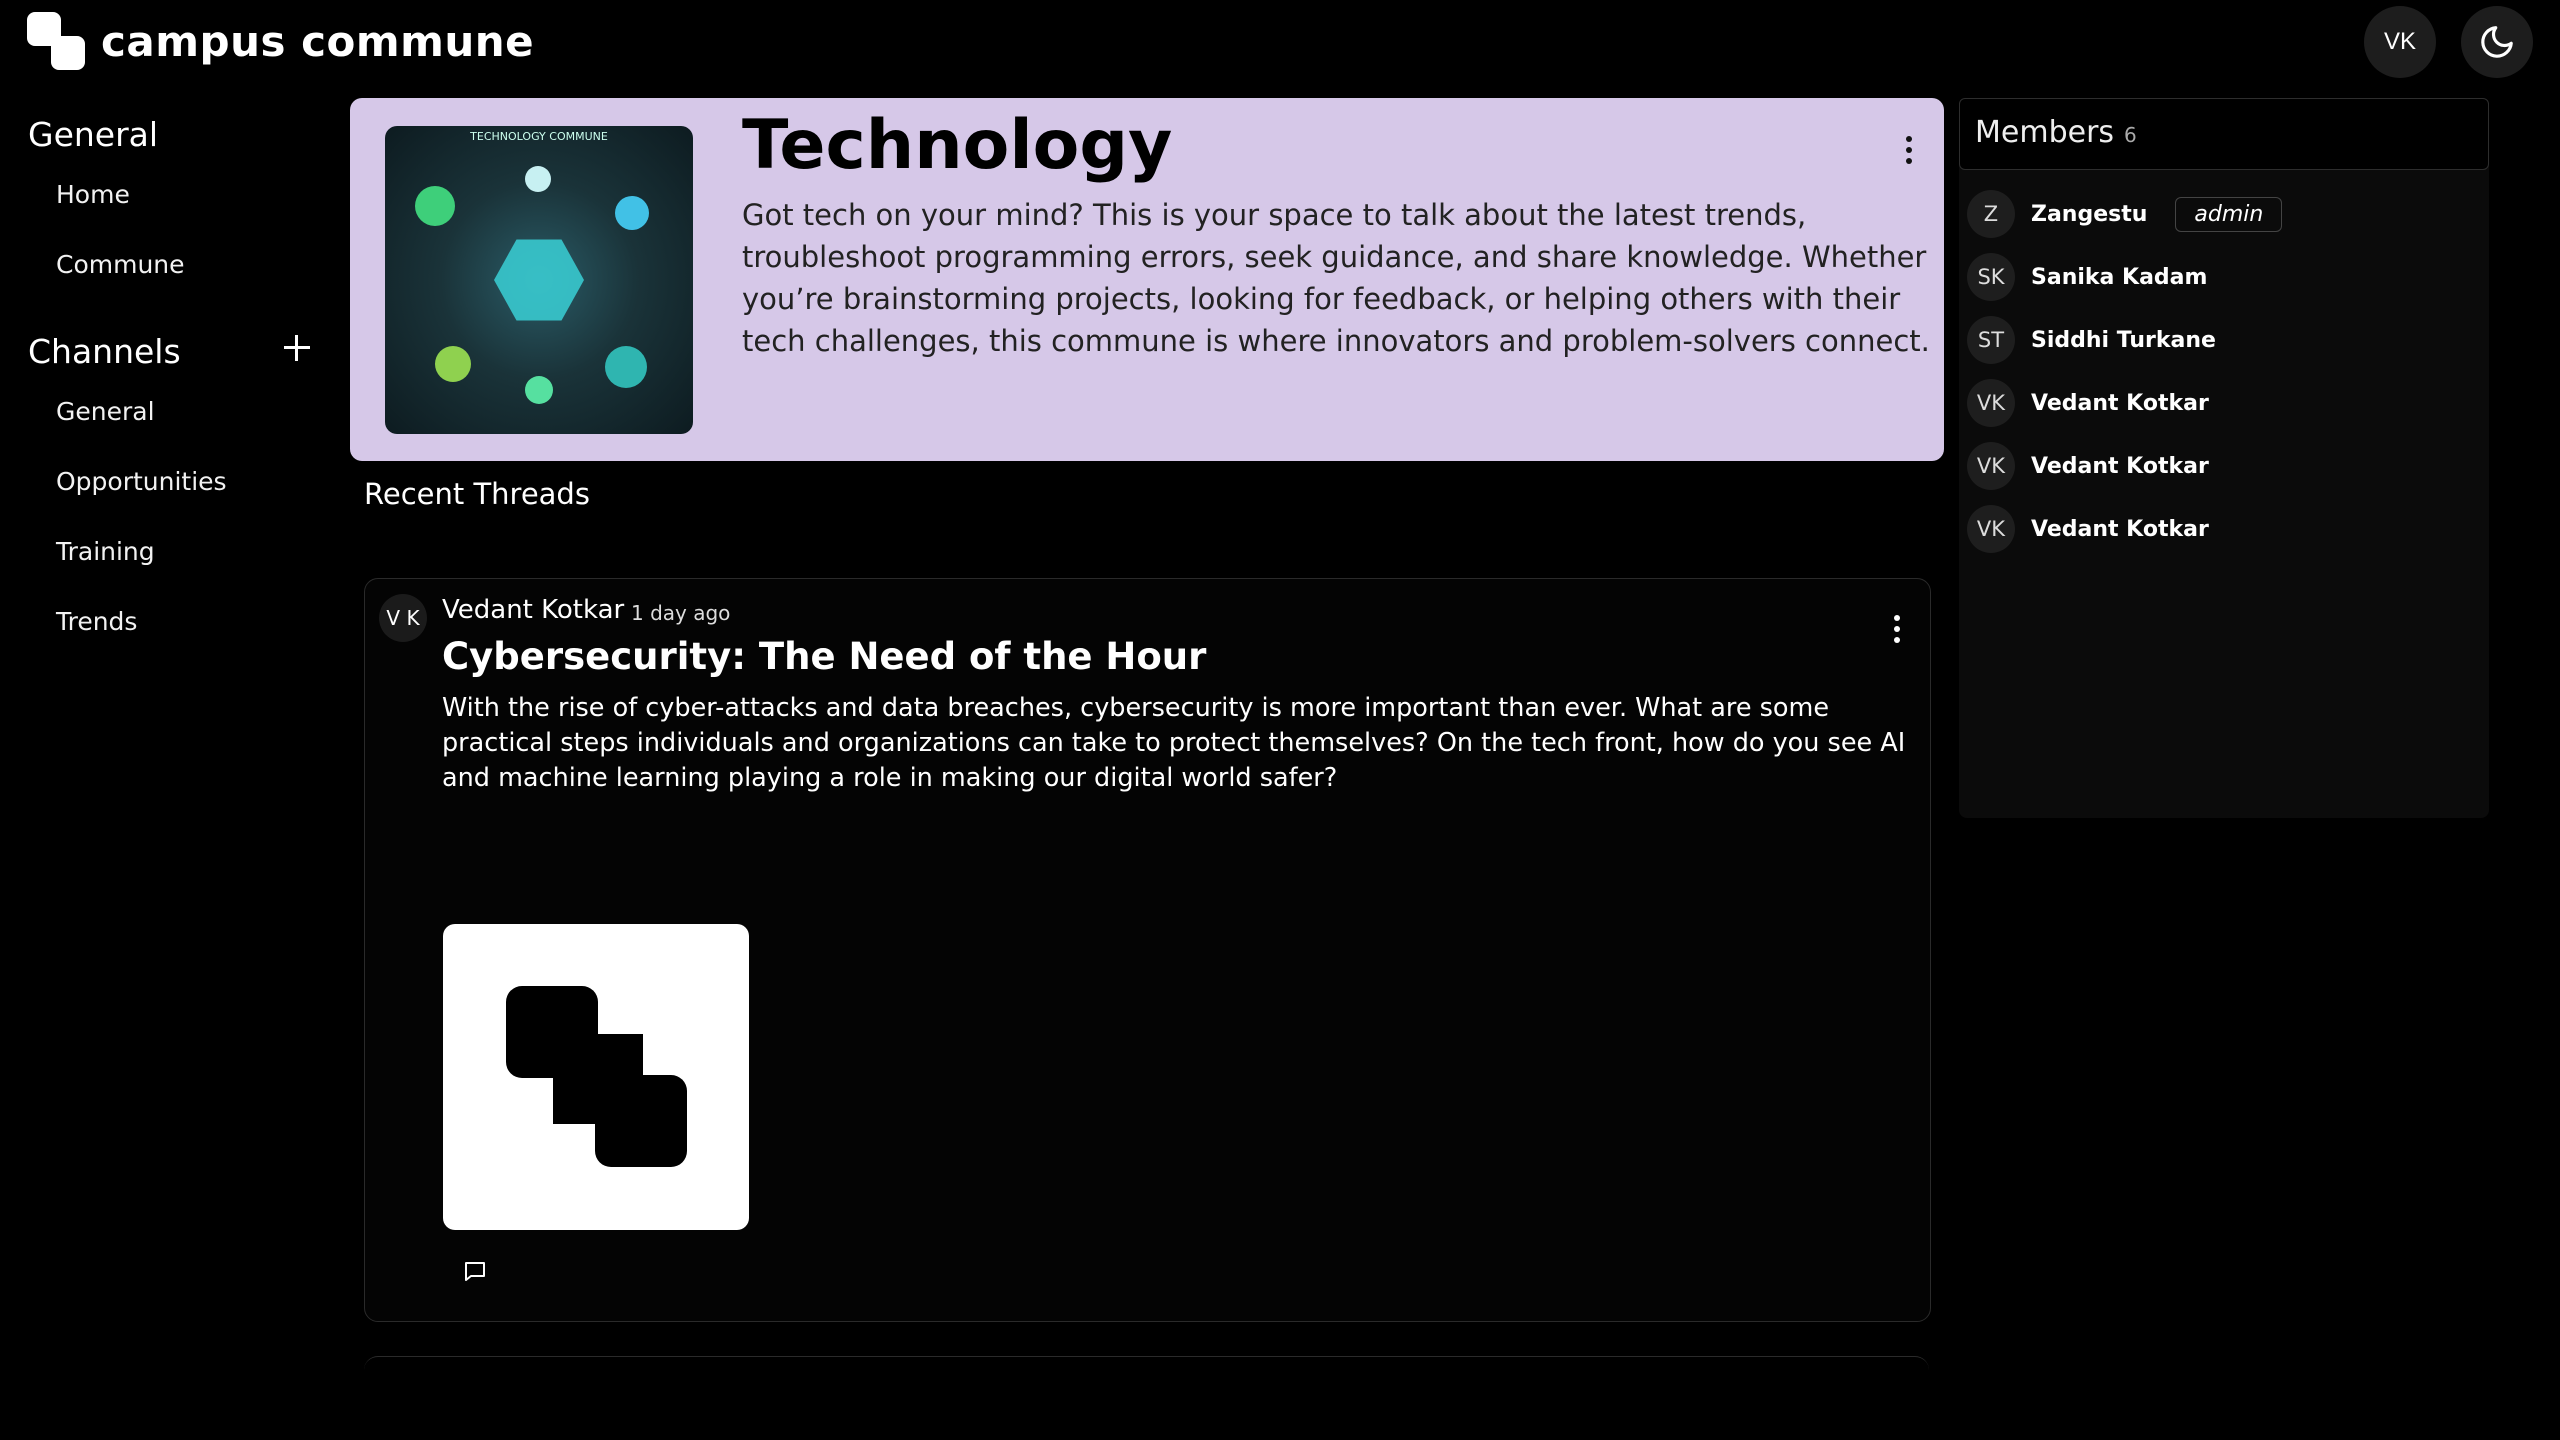  Describe the element at coordinates (1146, 1386) in the screenshot. I see `next-thread-card` at that location.